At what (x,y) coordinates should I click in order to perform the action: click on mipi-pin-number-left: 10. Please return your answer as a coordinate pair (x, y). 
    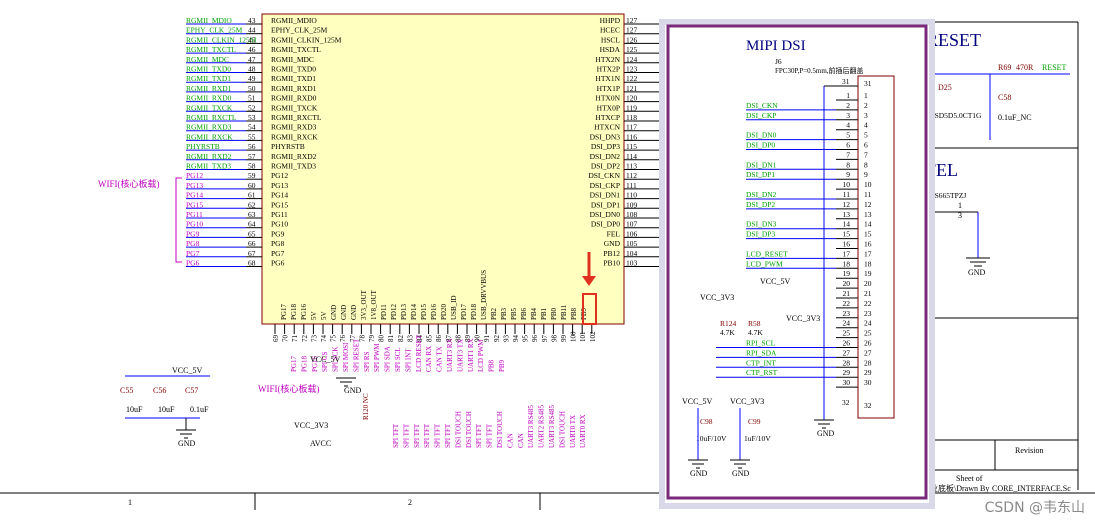
    Looking at the image, I should click on (847, 184).